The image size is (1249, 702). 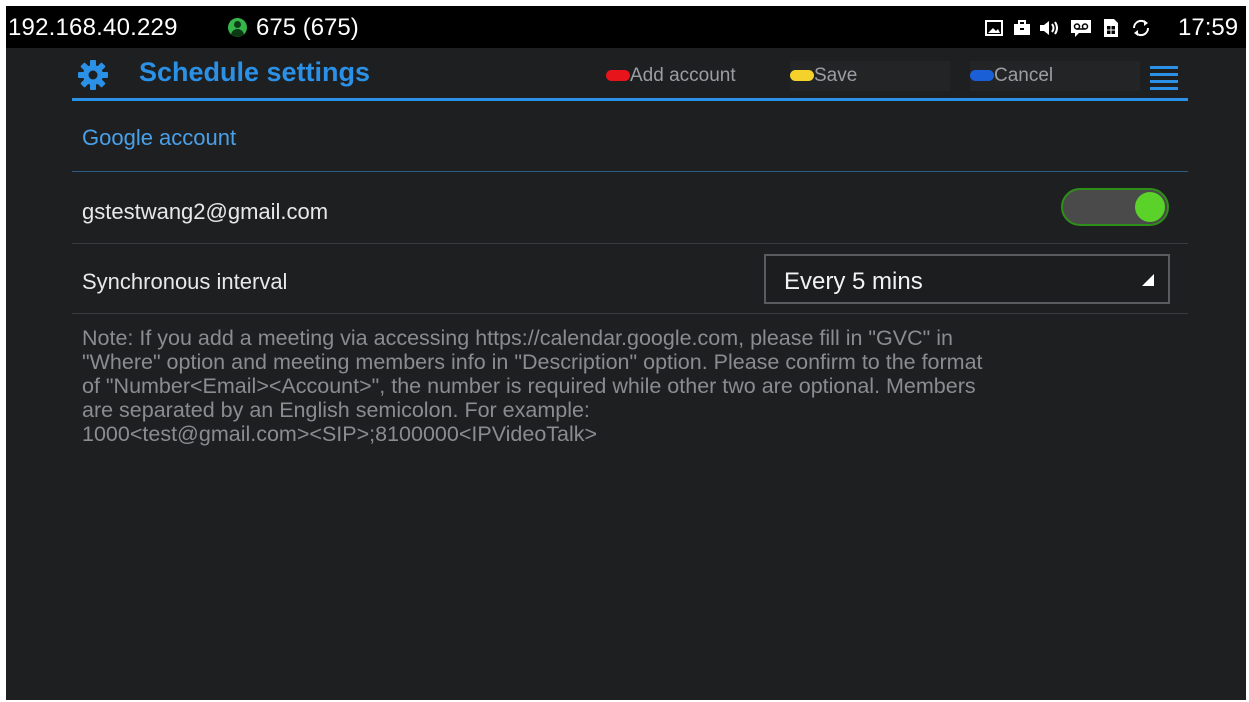 What do you see at coordinates (185, 281) in the screenshot?
I see `sync-interval-label: Synchronous interval` at bounding box center [185, 281].